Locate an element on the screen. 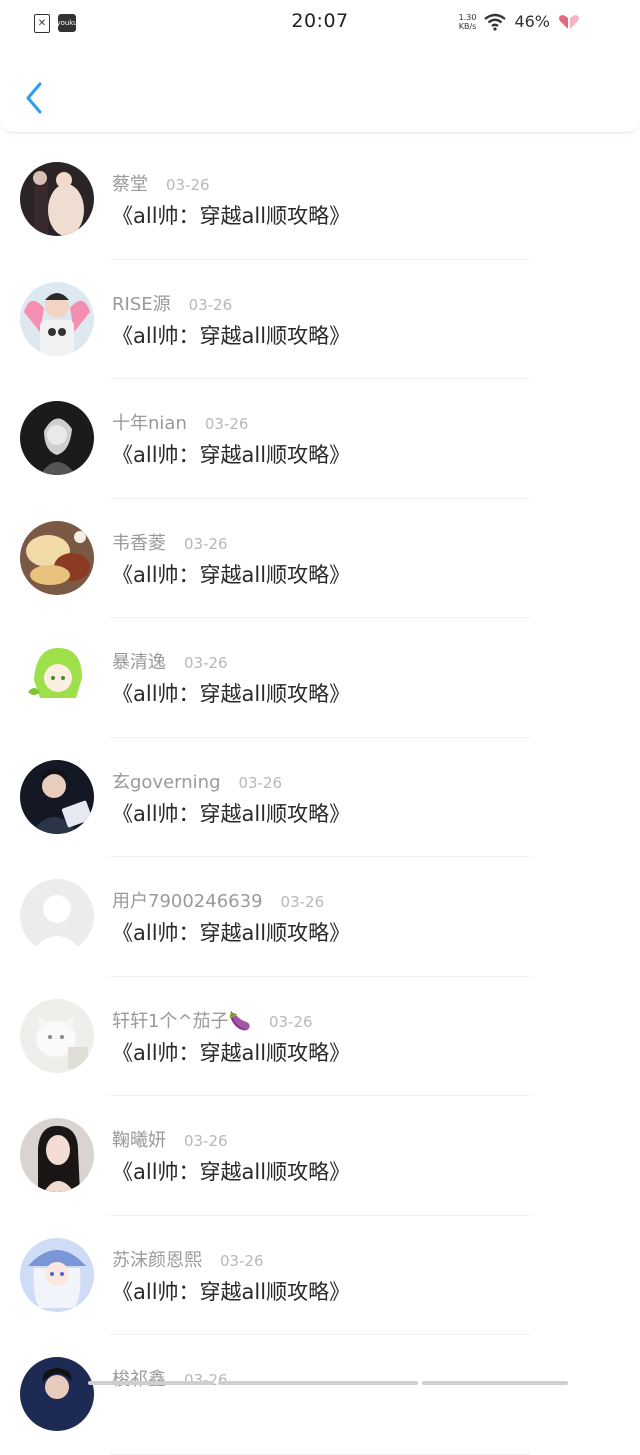  list-item: 梭祁鑫 03-26 is located at coordinates (320, 1395).